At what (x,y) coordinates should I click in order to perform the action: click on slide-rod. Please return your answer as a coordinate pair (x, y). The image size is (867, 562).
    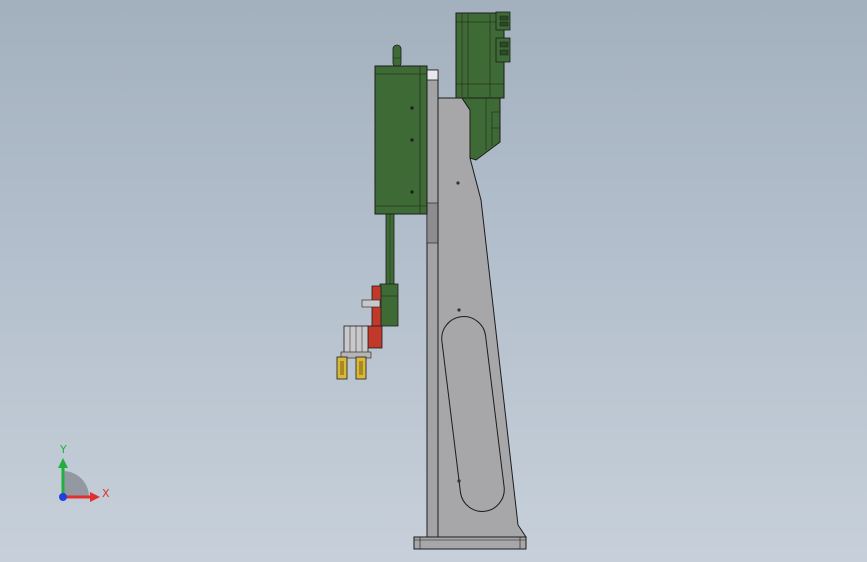
    Looking at the image, I should click on (390, 250).